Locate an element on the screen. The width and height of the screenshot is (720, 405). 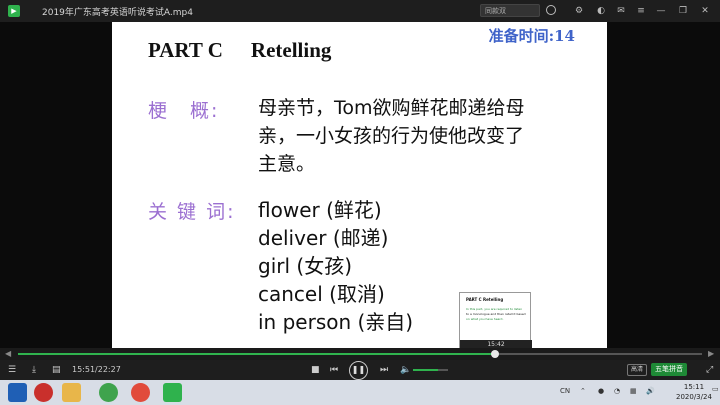
keyword-item: deliver (邮递) is located at coordinates (323, 238).